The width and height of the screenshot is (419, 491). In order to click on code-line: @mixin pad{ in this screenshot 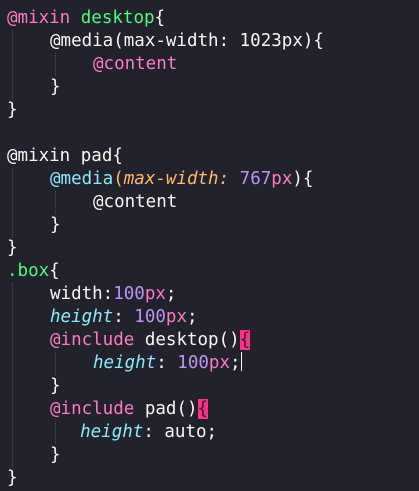, I will do `click(65, 156)`.